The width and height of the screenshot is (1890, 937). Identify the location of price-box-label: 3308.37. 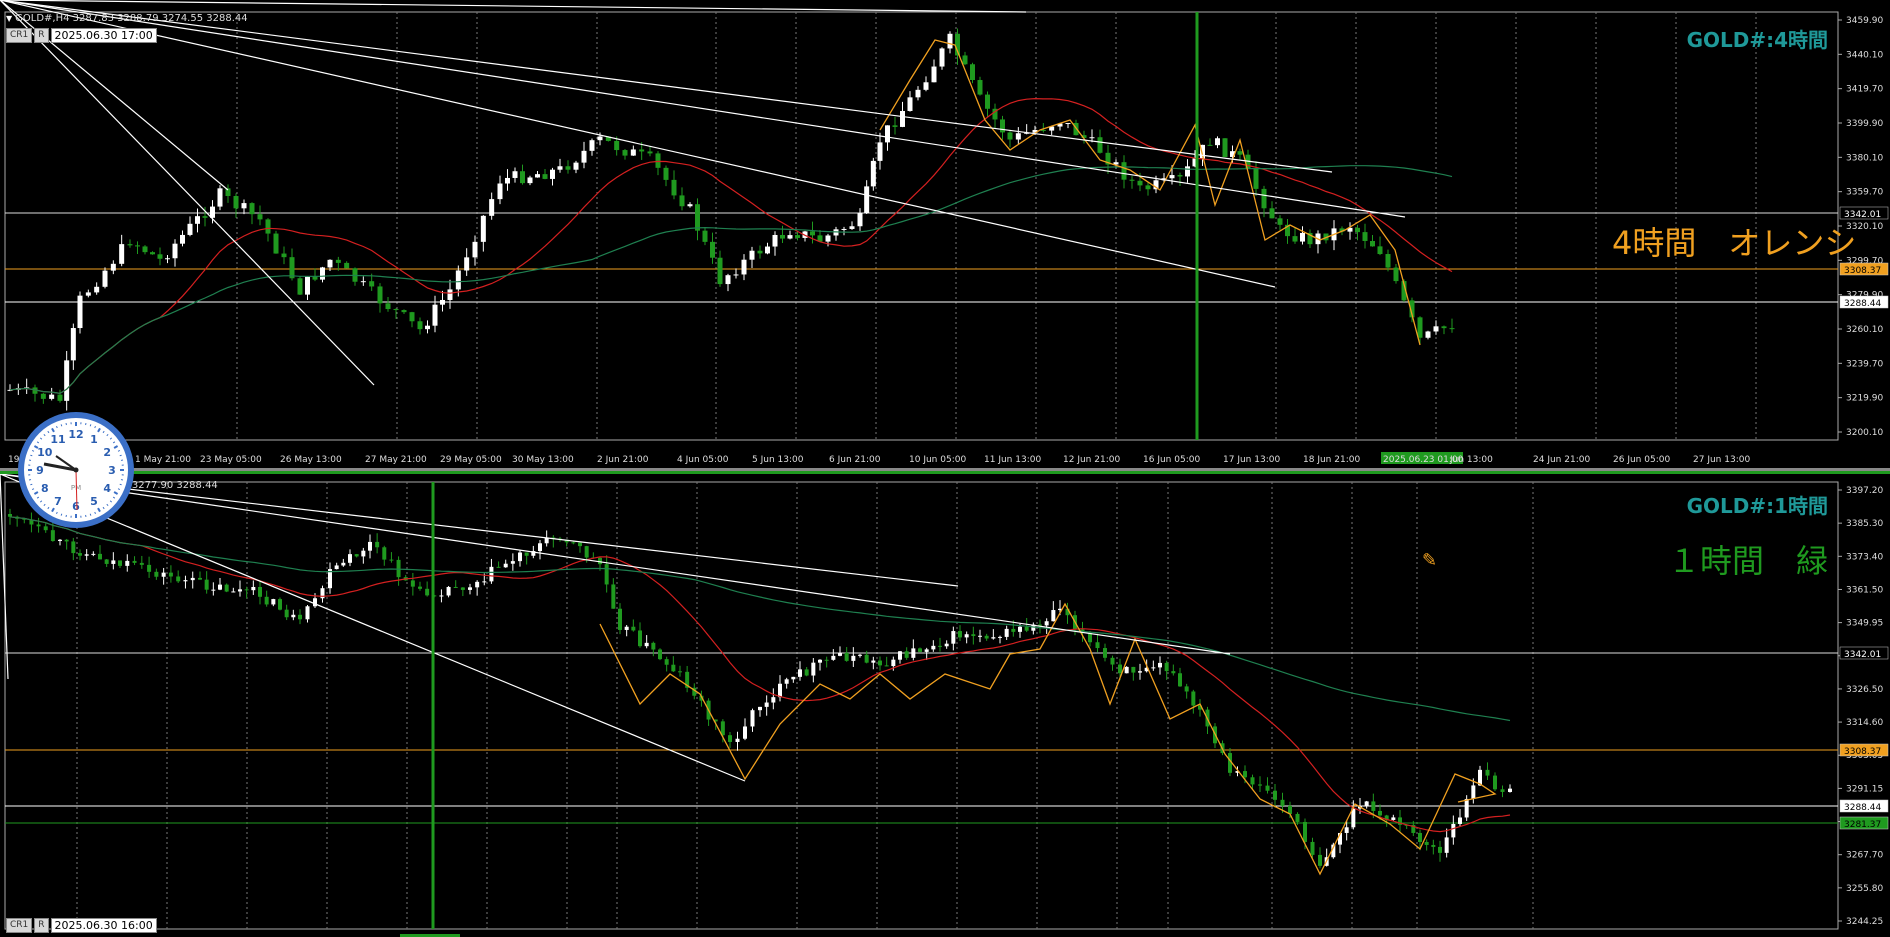
(1862, 752).